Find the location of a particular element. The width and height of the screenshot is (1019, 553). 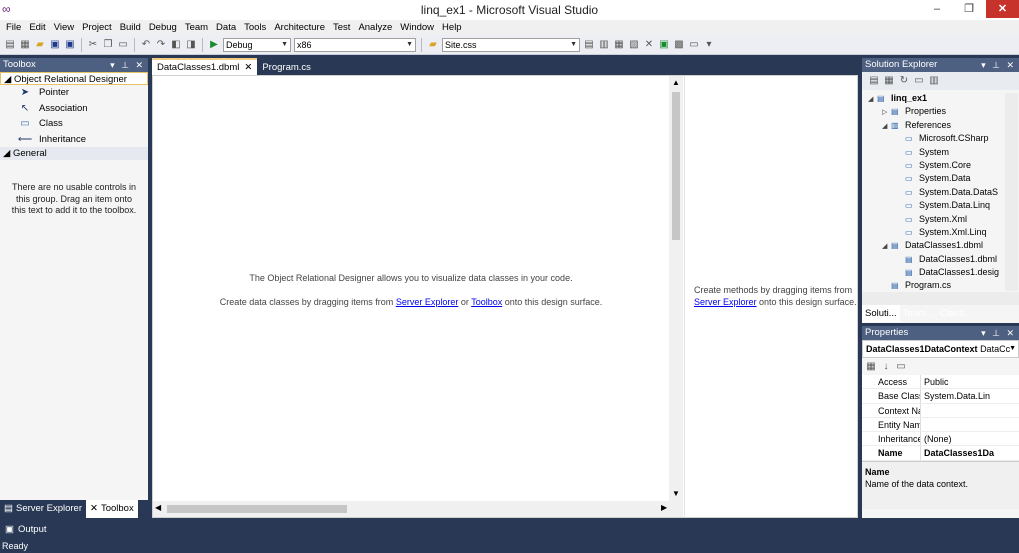

property-row: Access Public is located at coordinates (940, 382).